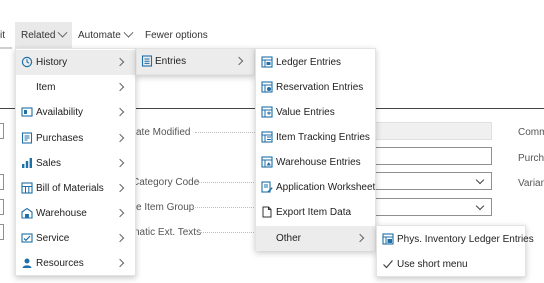 The width and height of the screenshot is (544, 283). What do you see at coordinates (323, 137) in the screenshot?
I see `menu-item-label: Item Tracking Entries` at bounding box center [323, 137].